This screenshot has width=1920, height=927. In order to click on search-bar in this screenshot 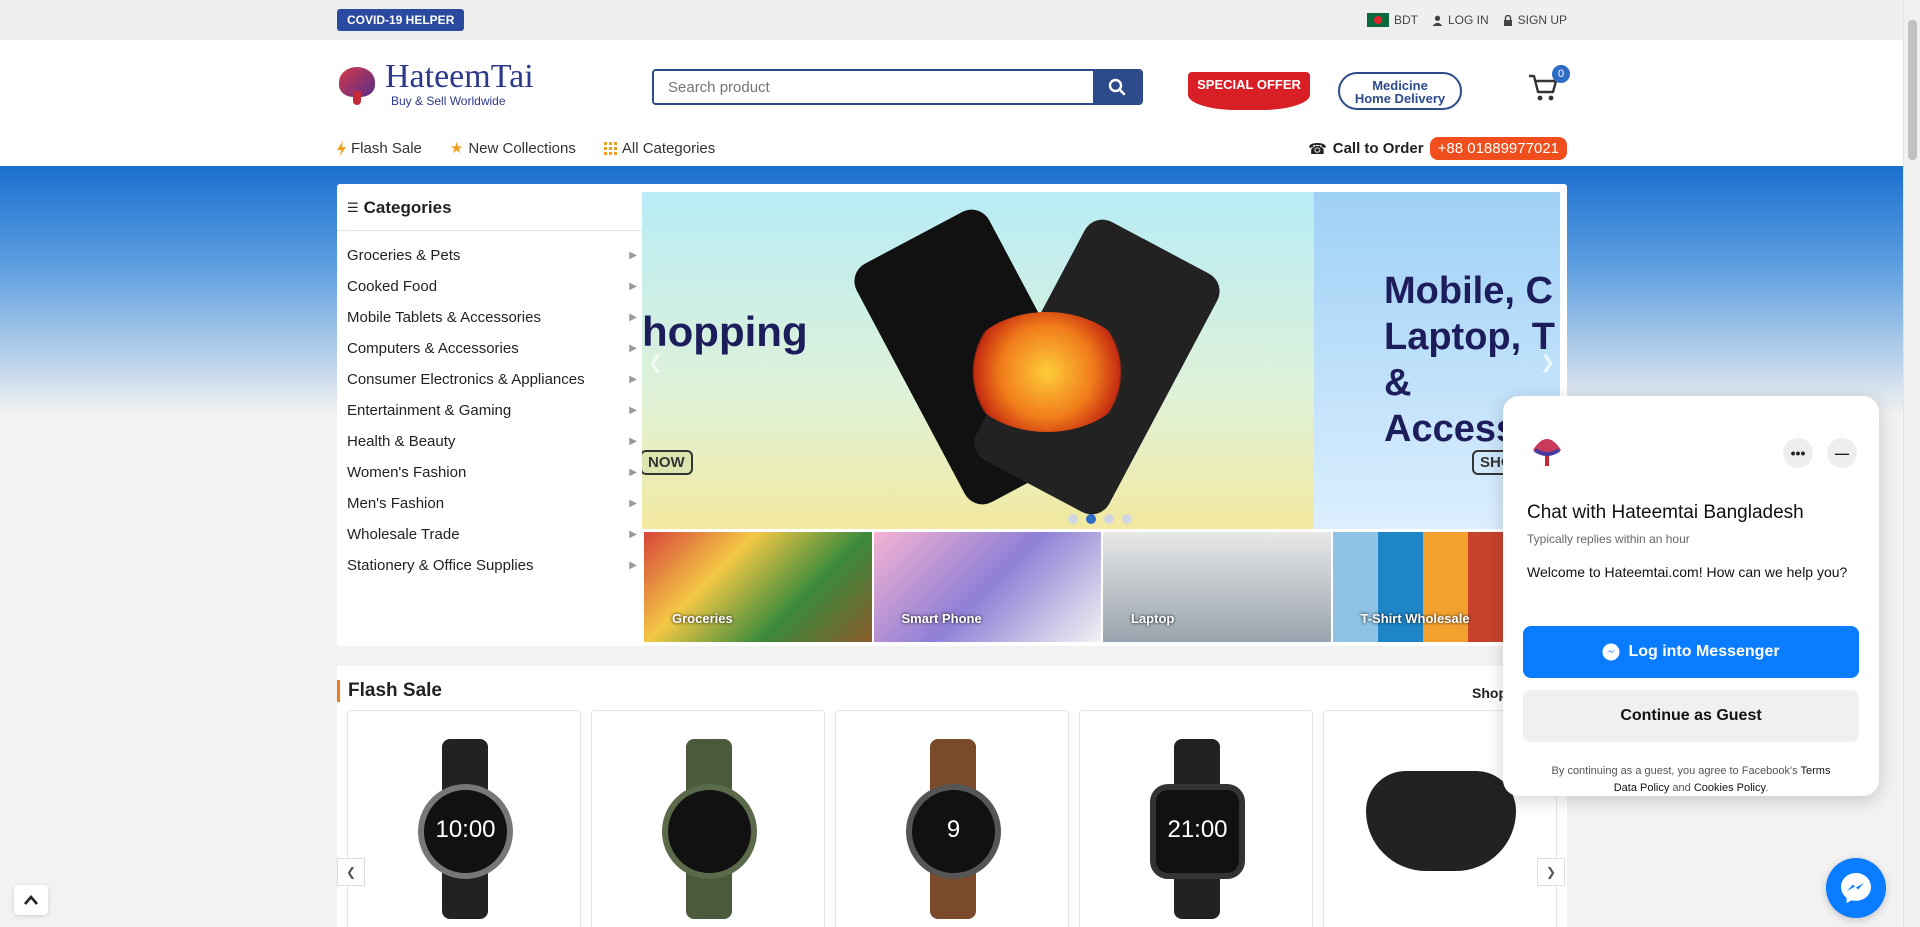, I will do `click(897, 87)`.